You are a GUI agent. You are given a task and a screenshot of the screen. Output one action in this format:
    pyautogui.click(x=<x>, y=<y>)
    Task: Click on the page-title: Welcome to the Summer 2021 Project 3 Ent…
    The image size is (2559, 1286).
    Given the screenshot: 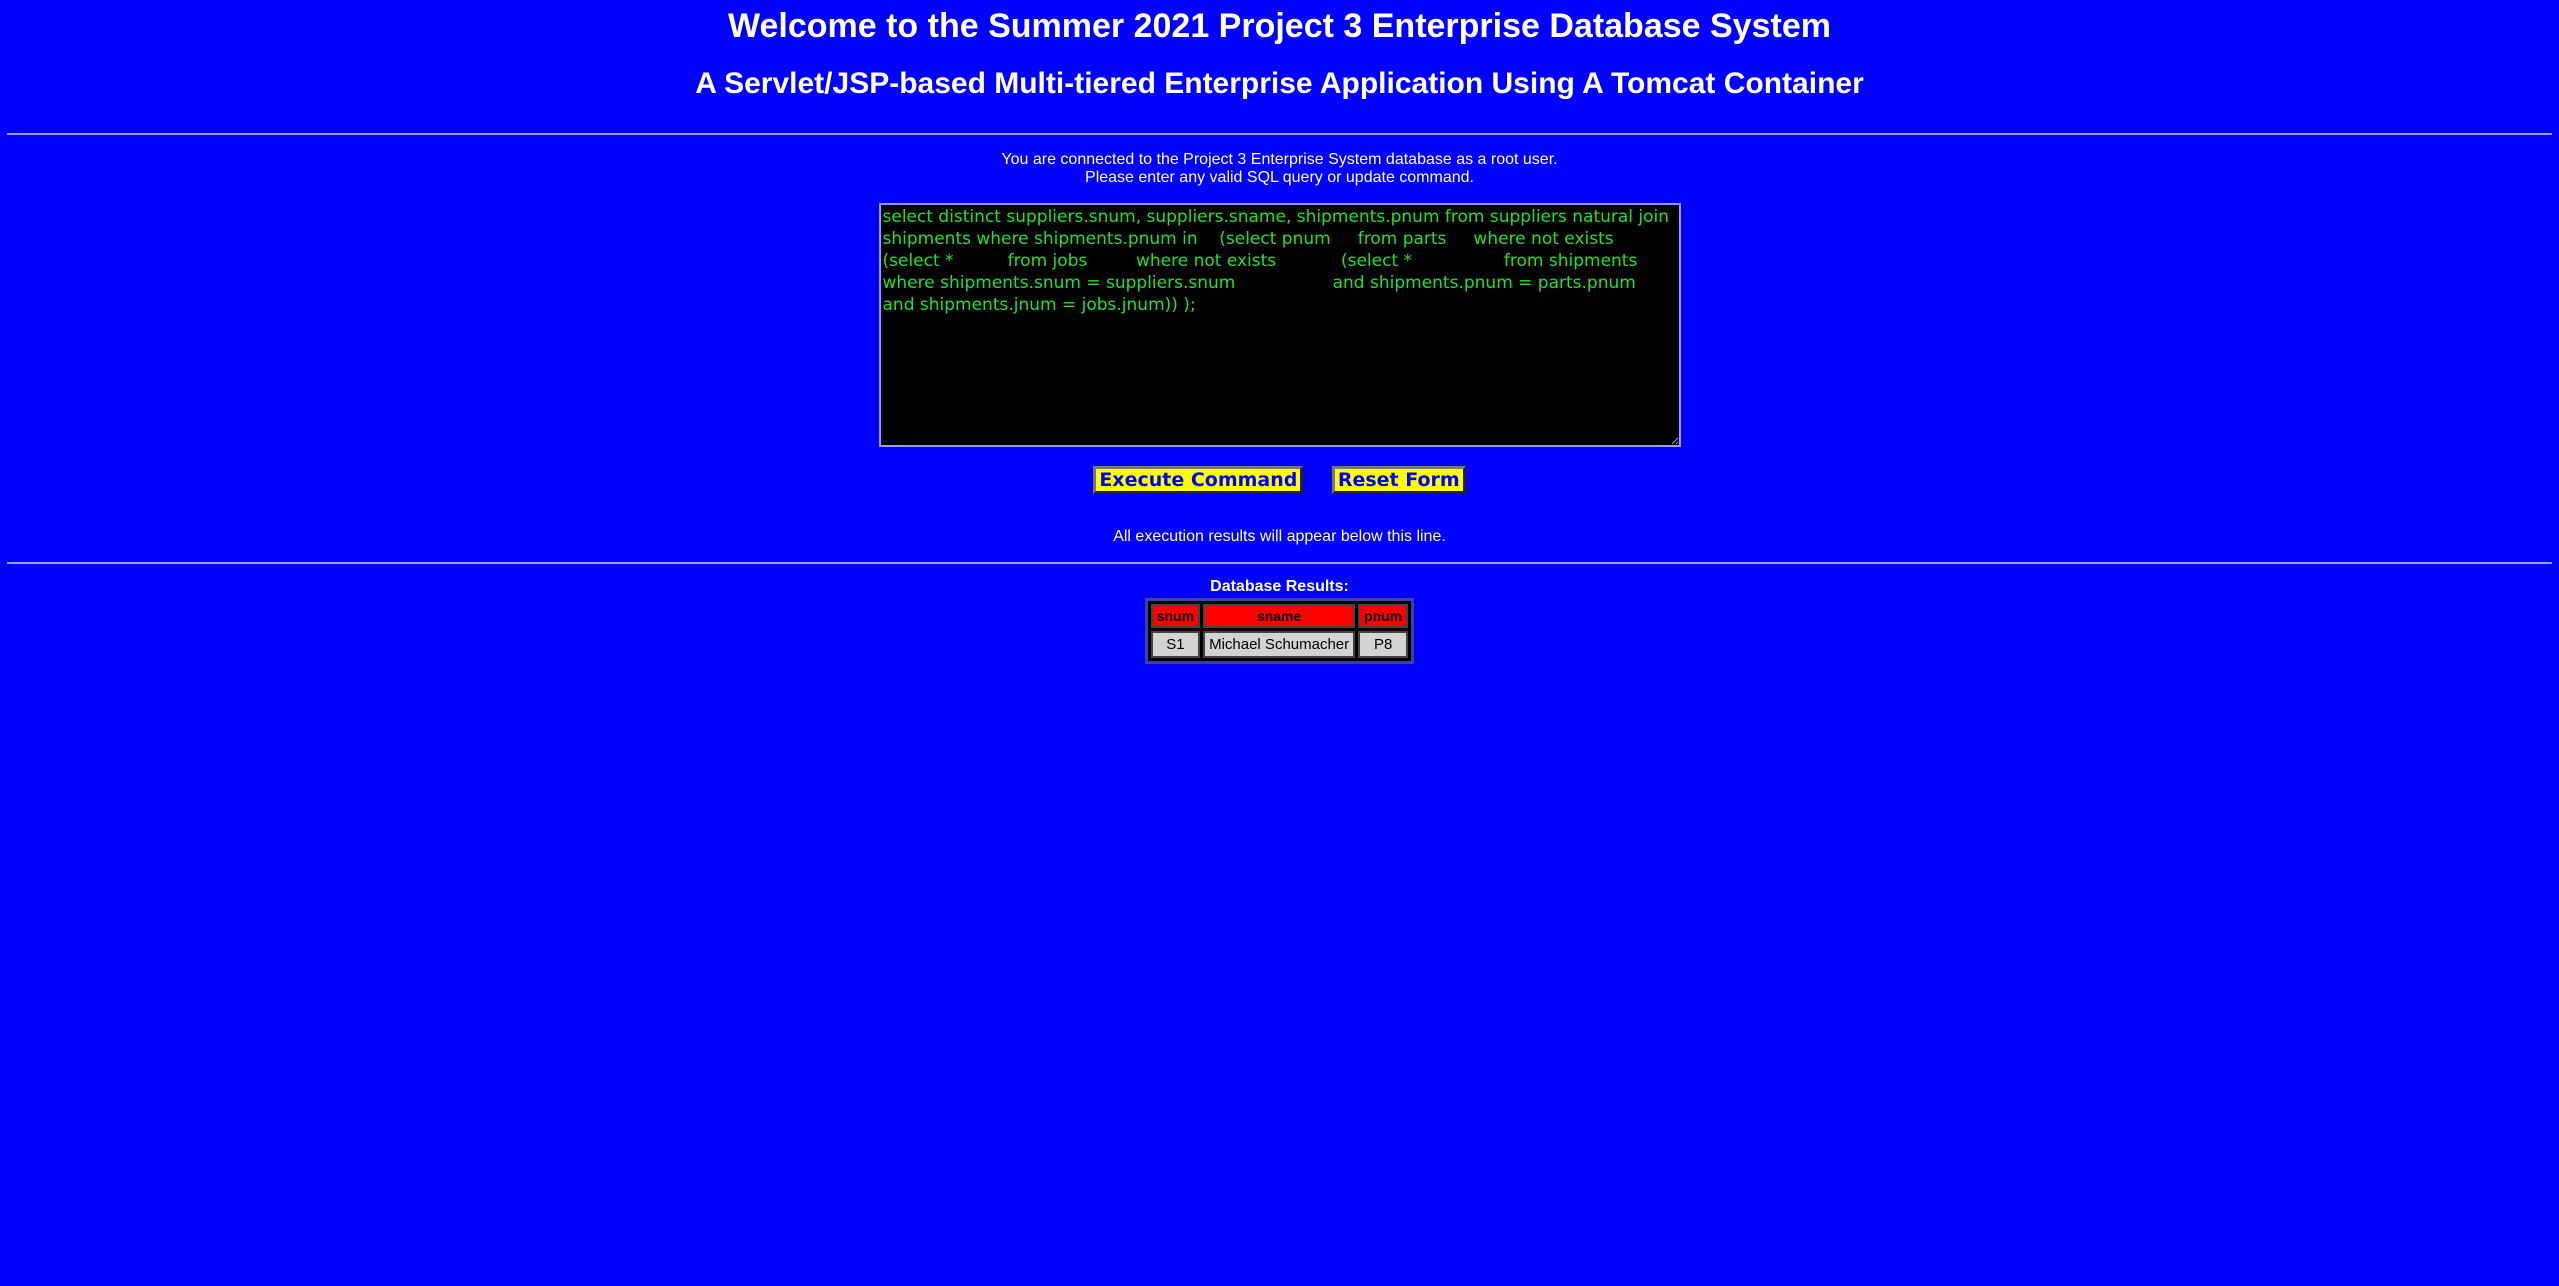 What is the action you would take?
    pyautogui.click(x=1279, y=26)
    